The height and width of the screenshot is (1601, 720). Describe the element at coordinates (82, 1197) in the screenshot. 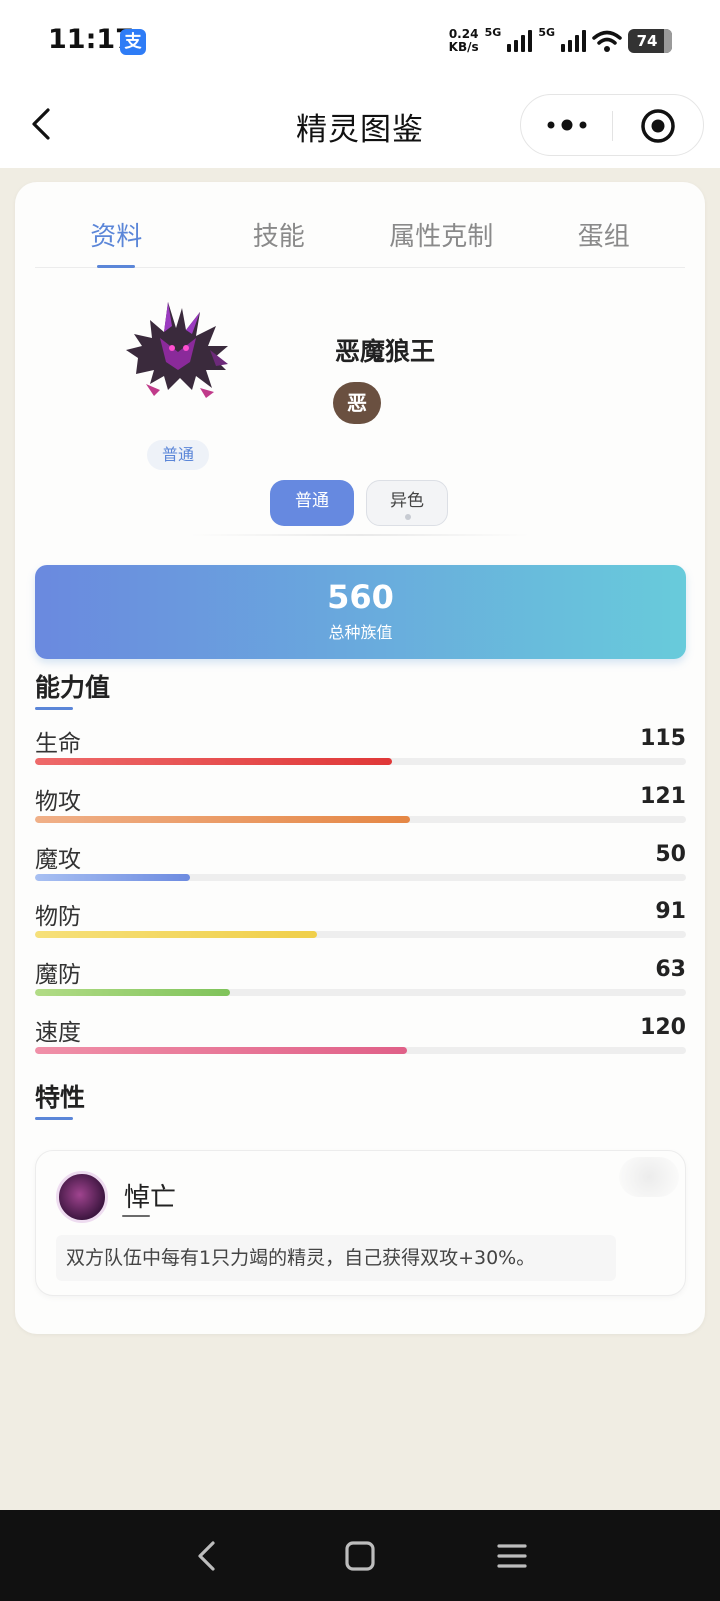

I see `trait-icon` at that location.